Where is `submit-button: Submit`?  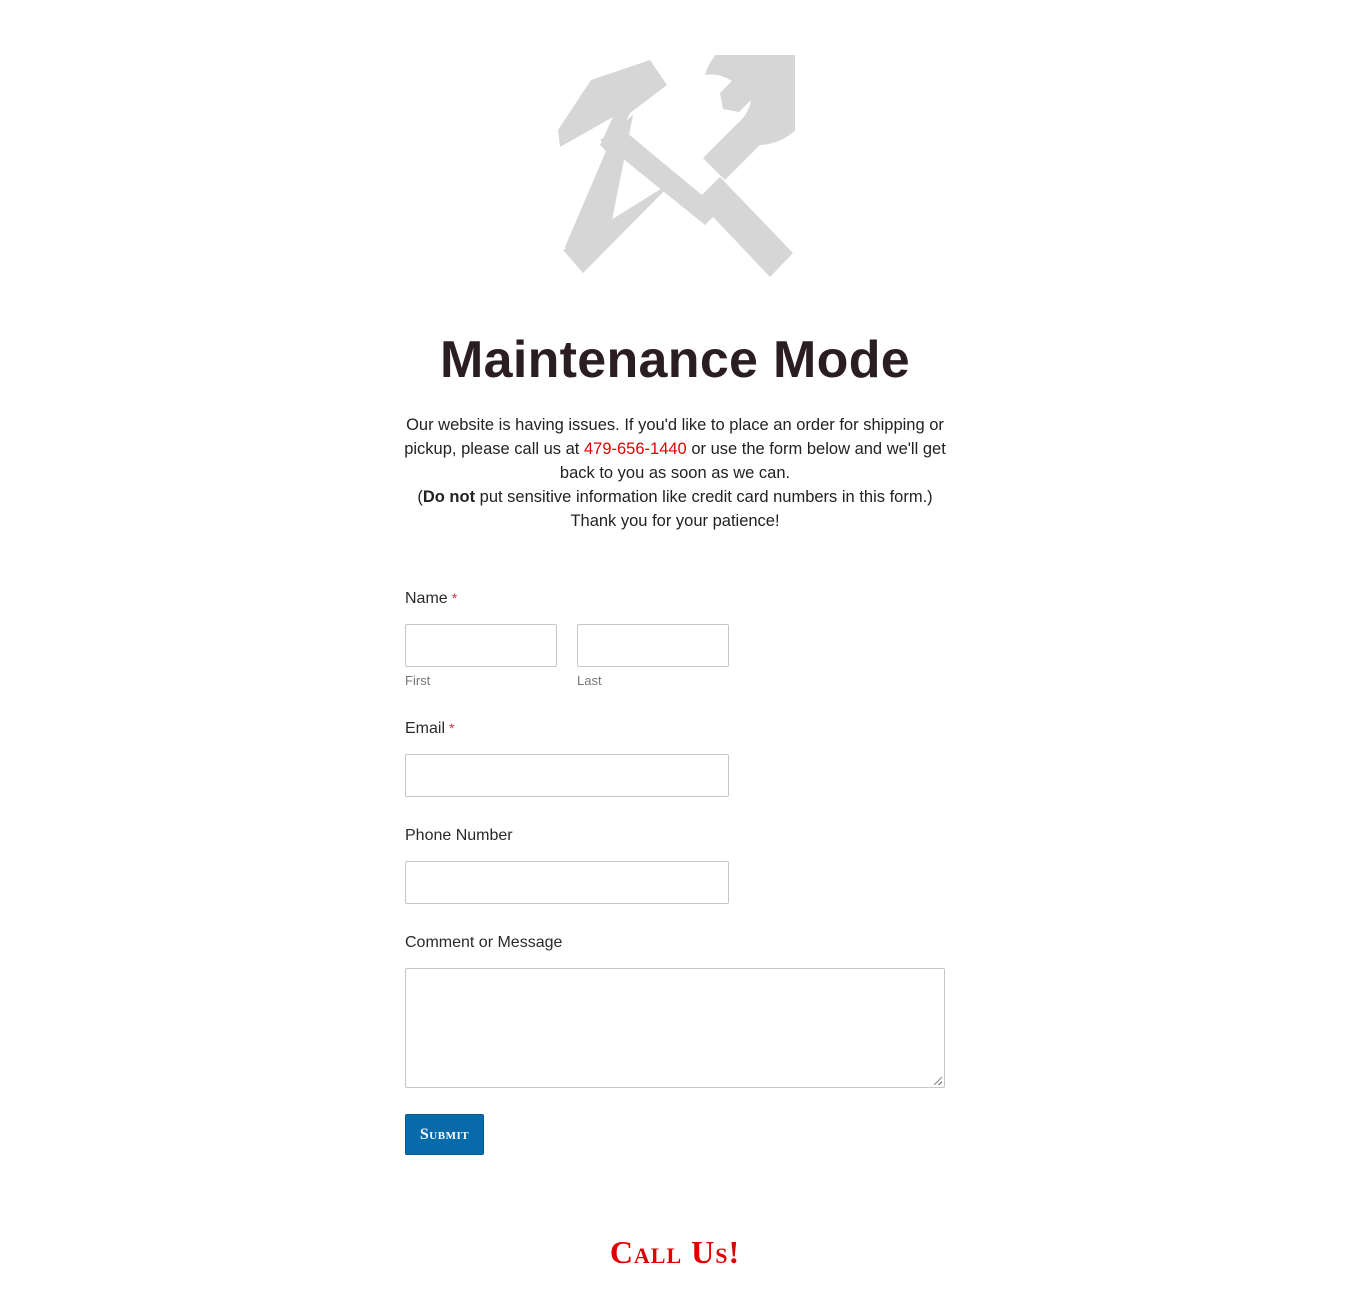 submit-button: Submit is located at coordinates (444, 1134).